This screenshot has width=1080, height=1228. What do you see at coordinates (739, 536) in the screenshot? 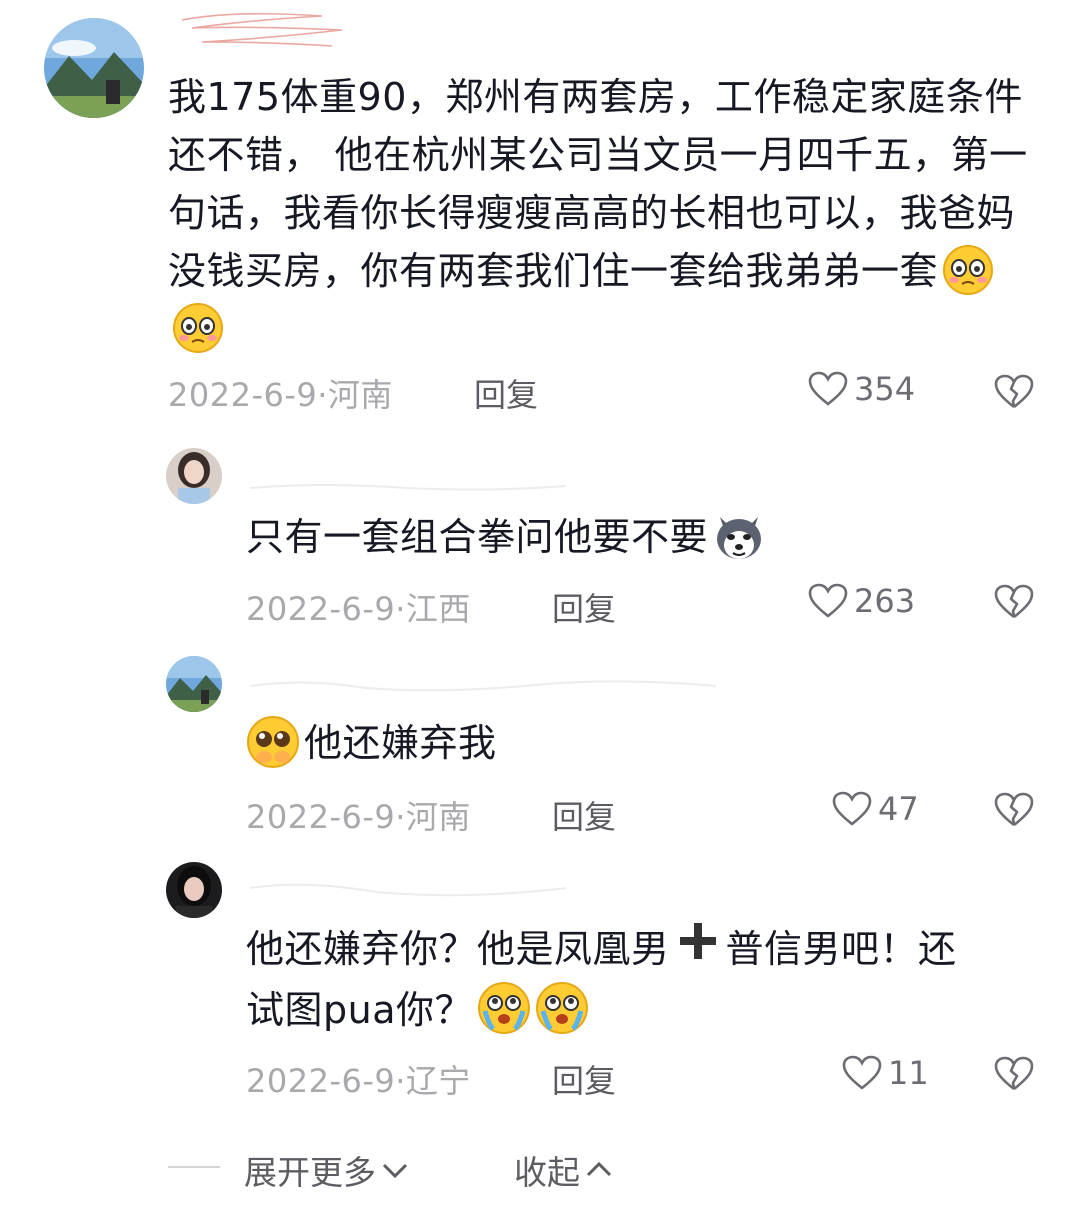
I see `husky-dog-icon` at bounding box center [739, 536].